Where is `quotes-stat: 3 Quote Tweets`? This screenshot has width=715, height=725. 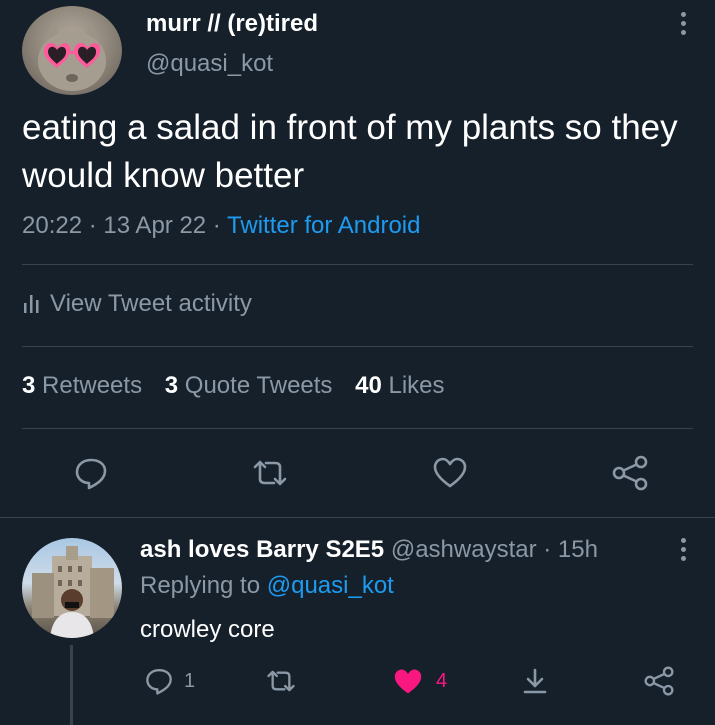 quotes-stat: 3 Quote Tweets is located at coordinates (249, 385).